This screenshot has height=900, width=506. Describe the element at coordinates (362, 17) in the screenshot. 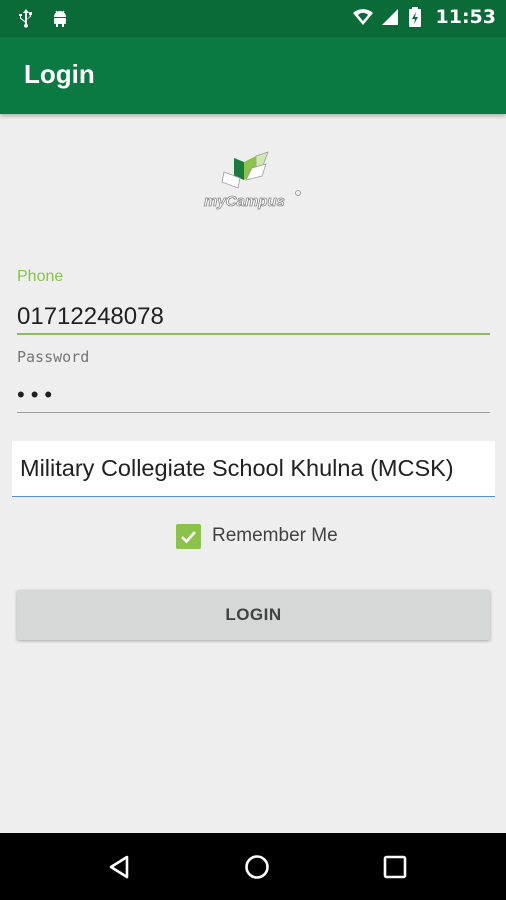

I see `wifi-icon` at that location.